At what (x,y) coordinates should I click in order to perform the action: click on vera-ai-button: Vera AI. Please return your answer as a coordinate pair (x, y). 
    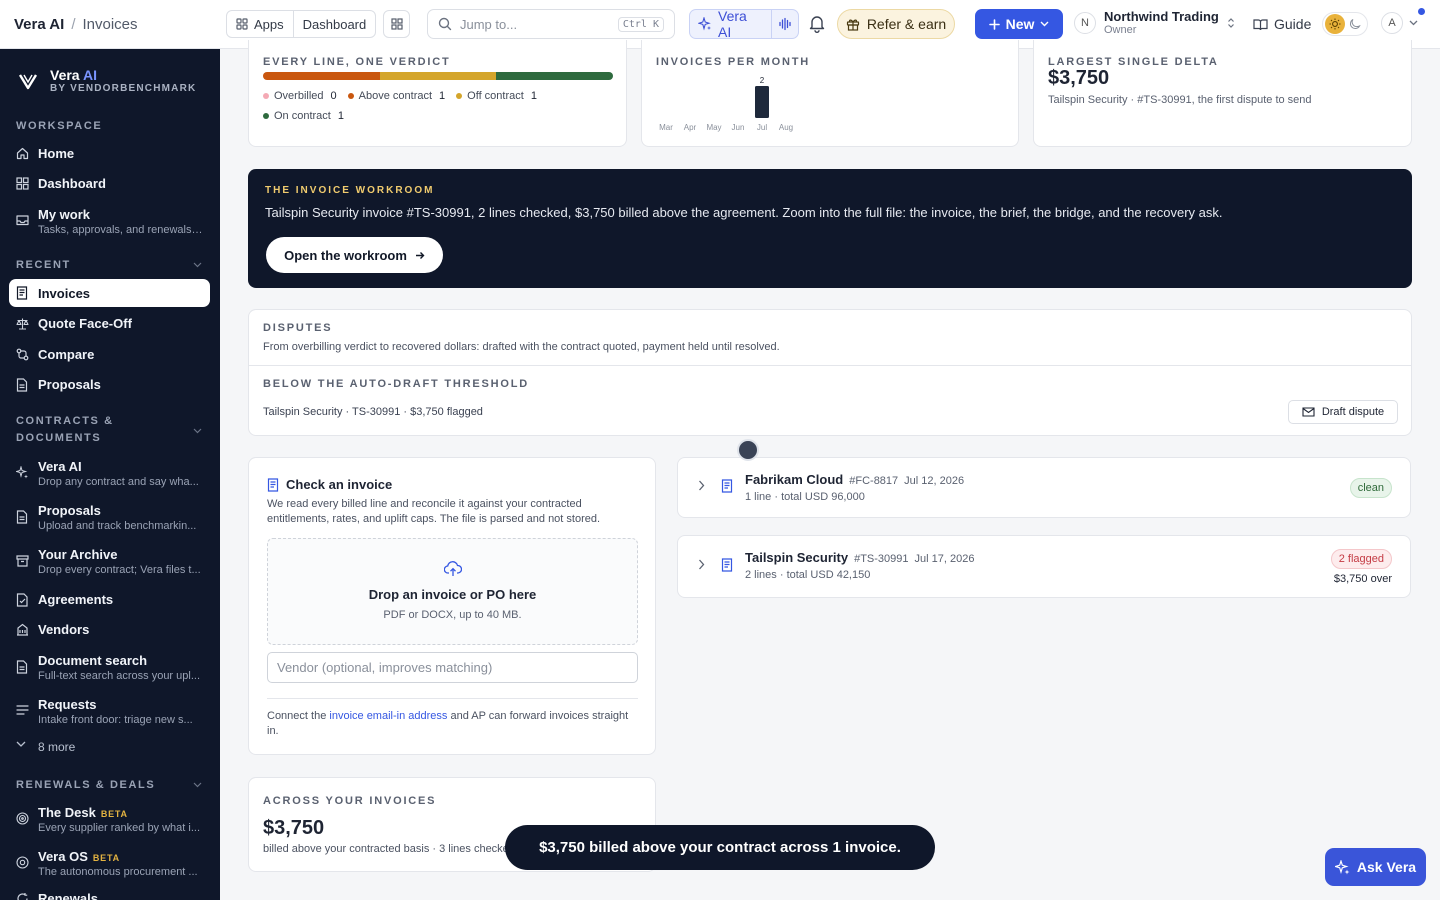
    Looking at the image, I should click on (730, 24).